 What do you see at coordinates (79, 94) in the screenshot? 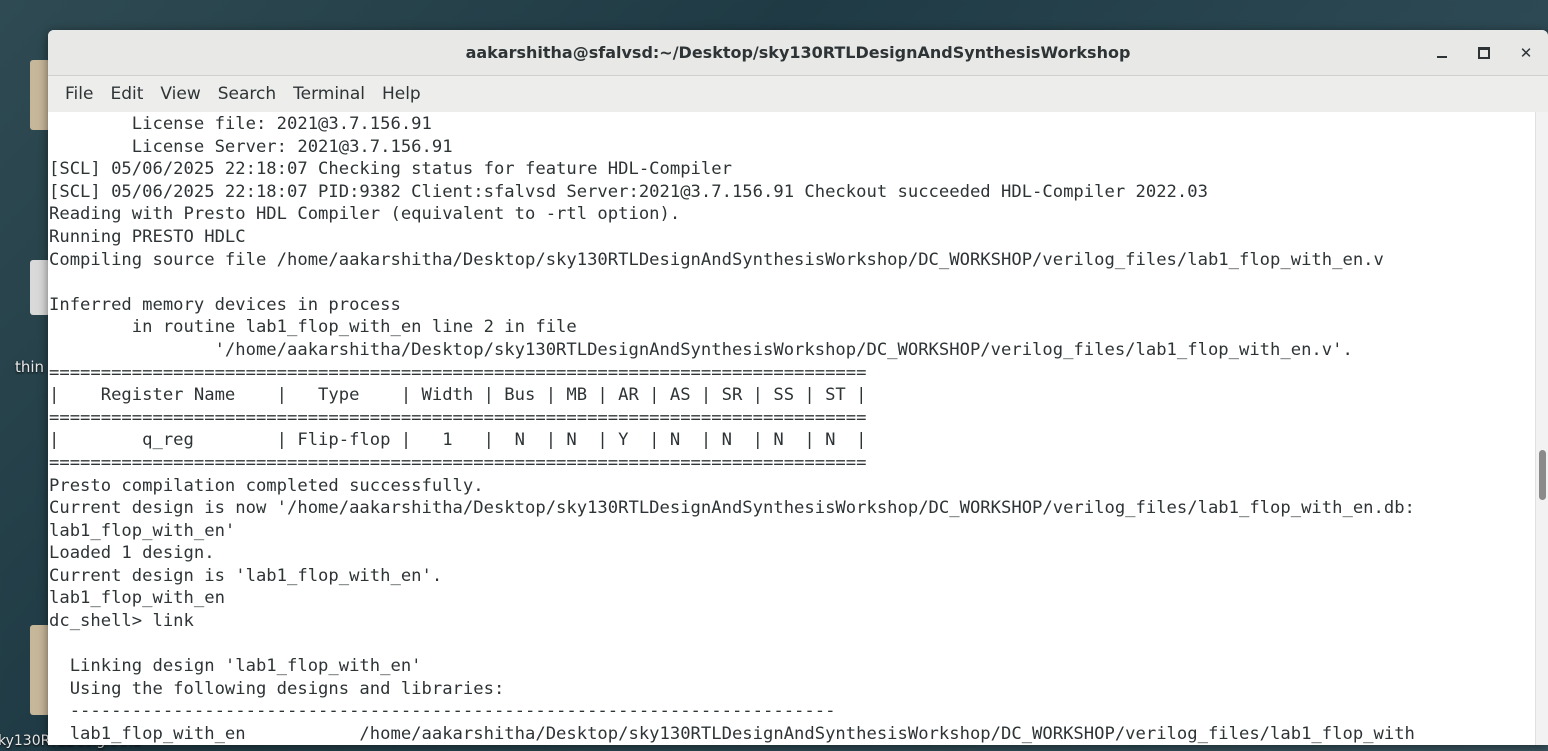
I see `menu-file: File` at bounding box center [79, 94].